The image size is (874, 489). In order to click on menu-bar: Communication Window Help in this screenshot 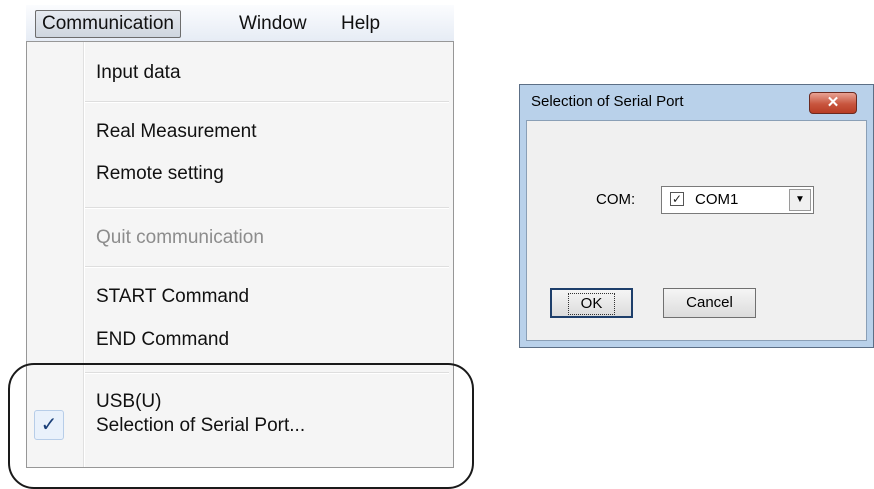, I will do `click(240, 23)`.